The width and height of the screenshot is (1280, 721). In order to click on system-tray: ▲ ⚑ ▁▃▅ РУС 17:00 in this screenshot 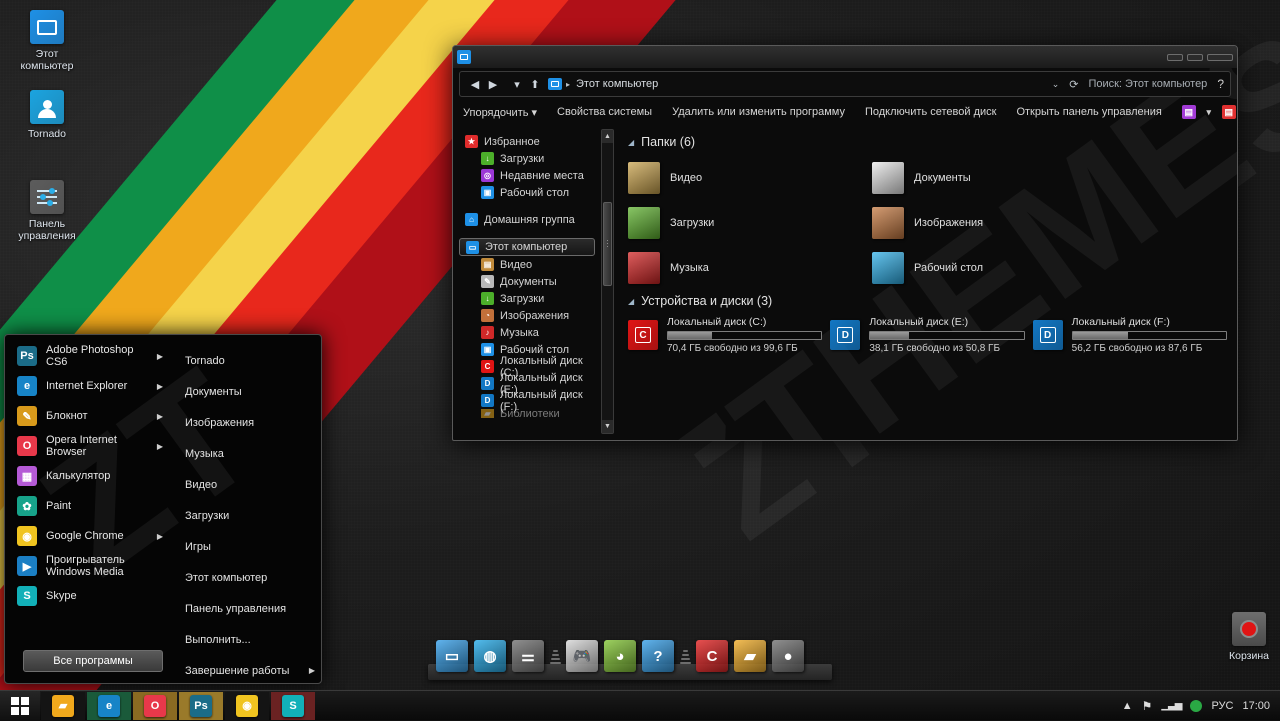, I will do `click(1201, 706)`.